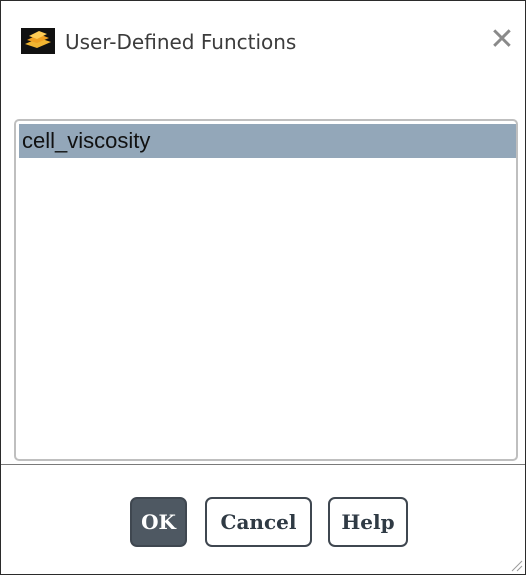 The image size is (526, 575). Describe the element at coordinates (158, 522) in the screenshot. I see `ok-button: OK` at that location.